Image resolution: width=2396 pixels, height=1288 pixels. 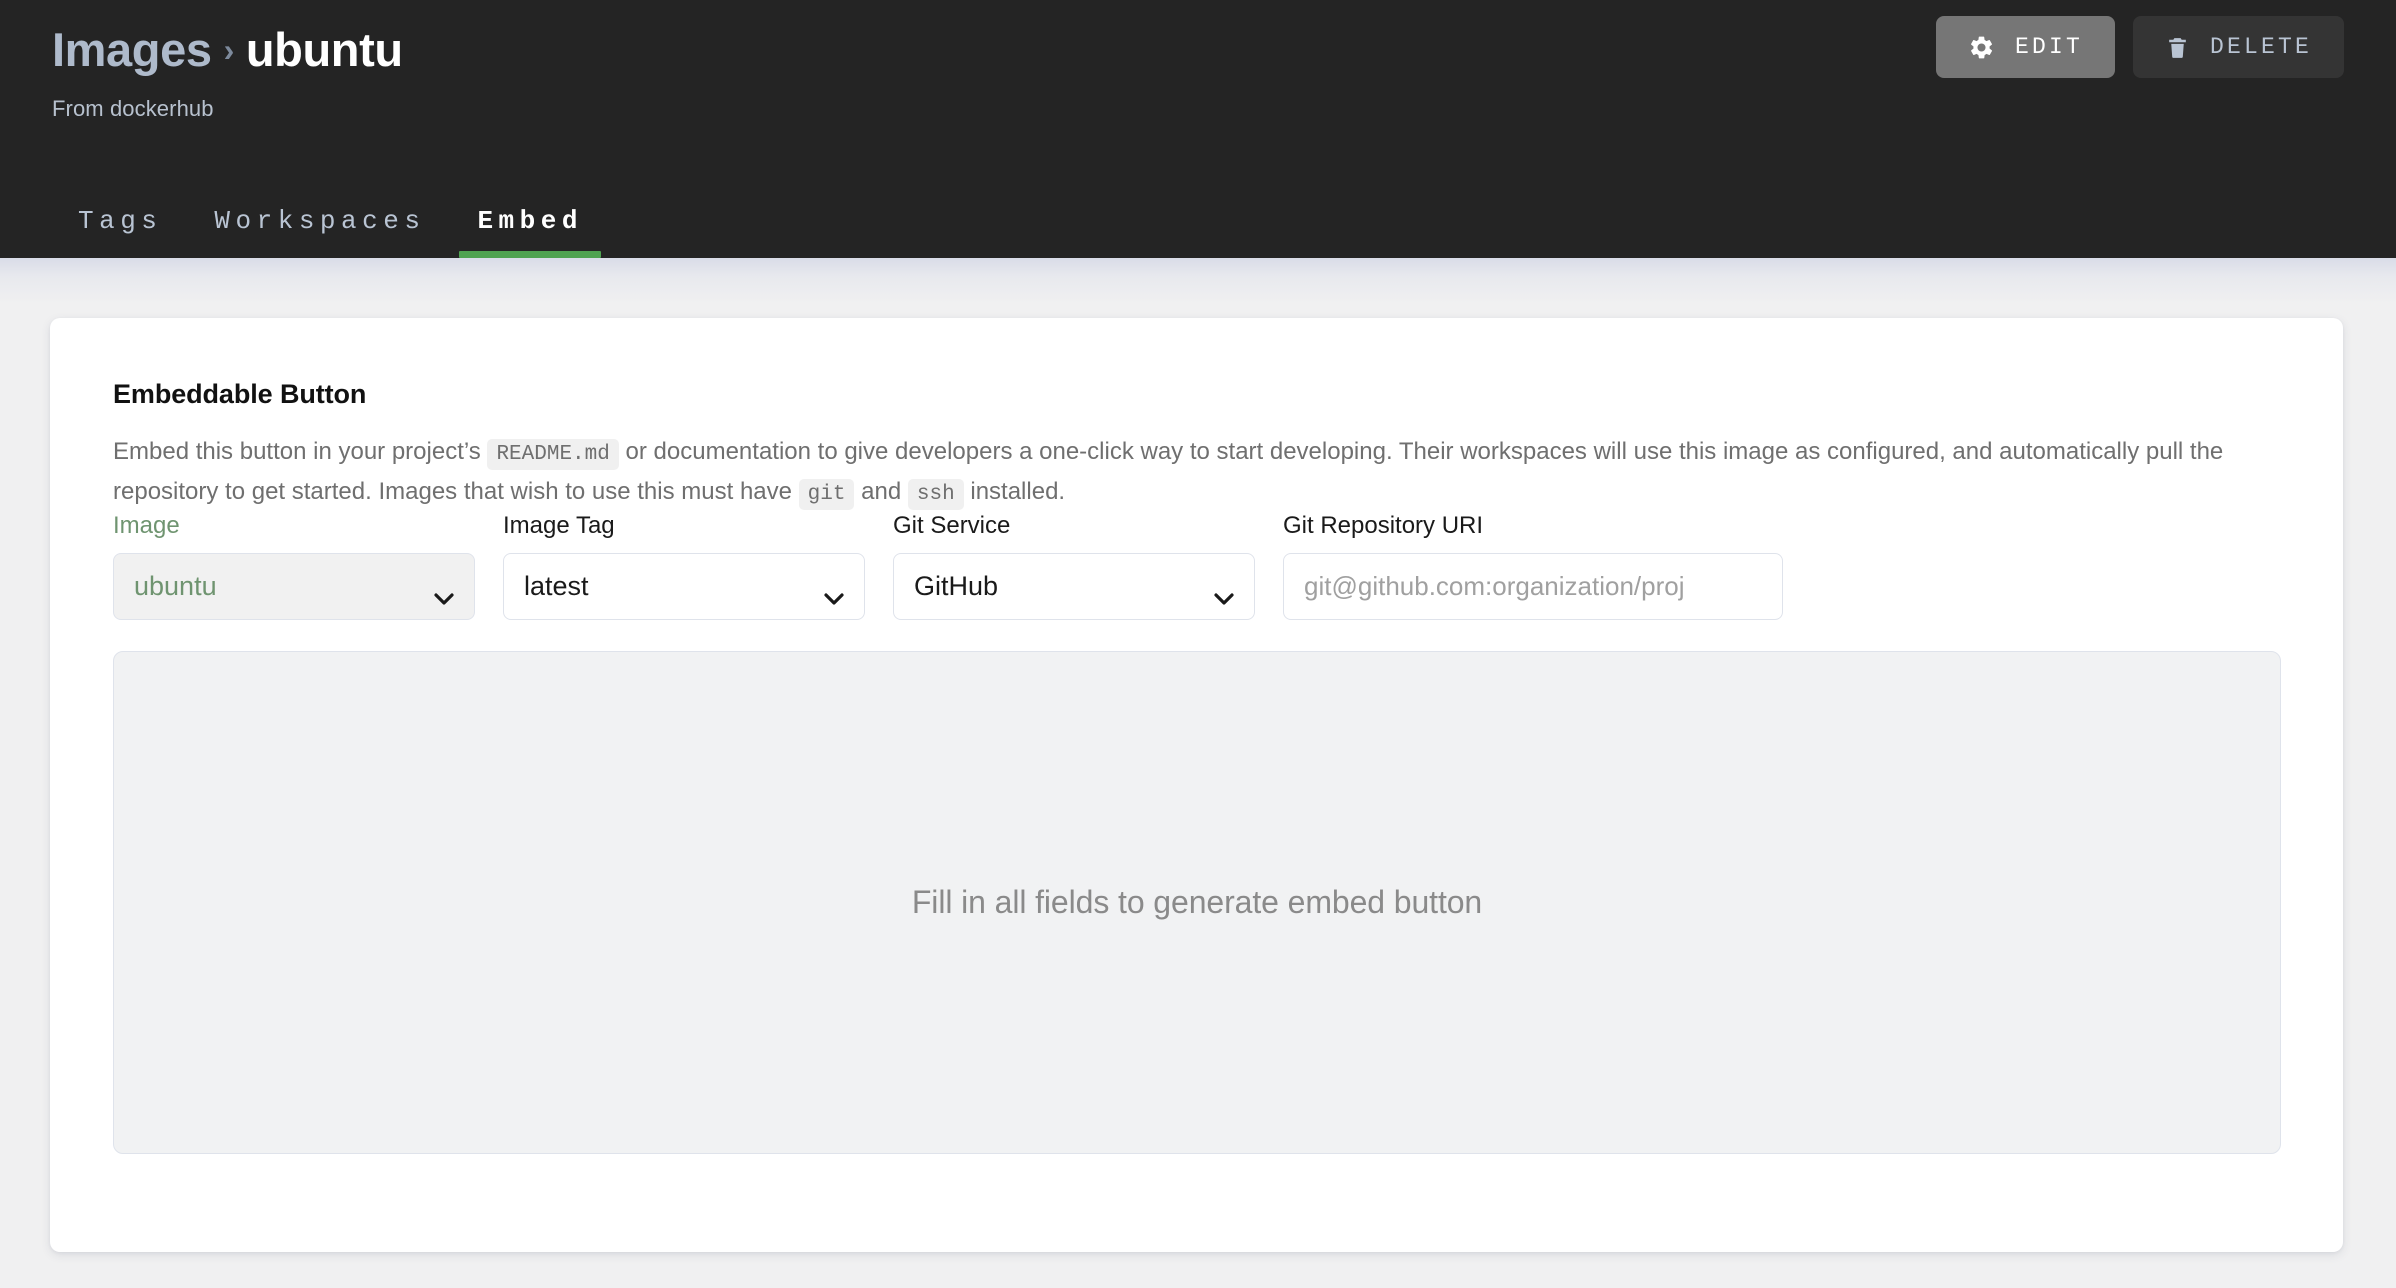 What do you see at coordinates (826, 494) in the screenshot?
I see `code-chip-git: git` at bounding box center [826, 494].